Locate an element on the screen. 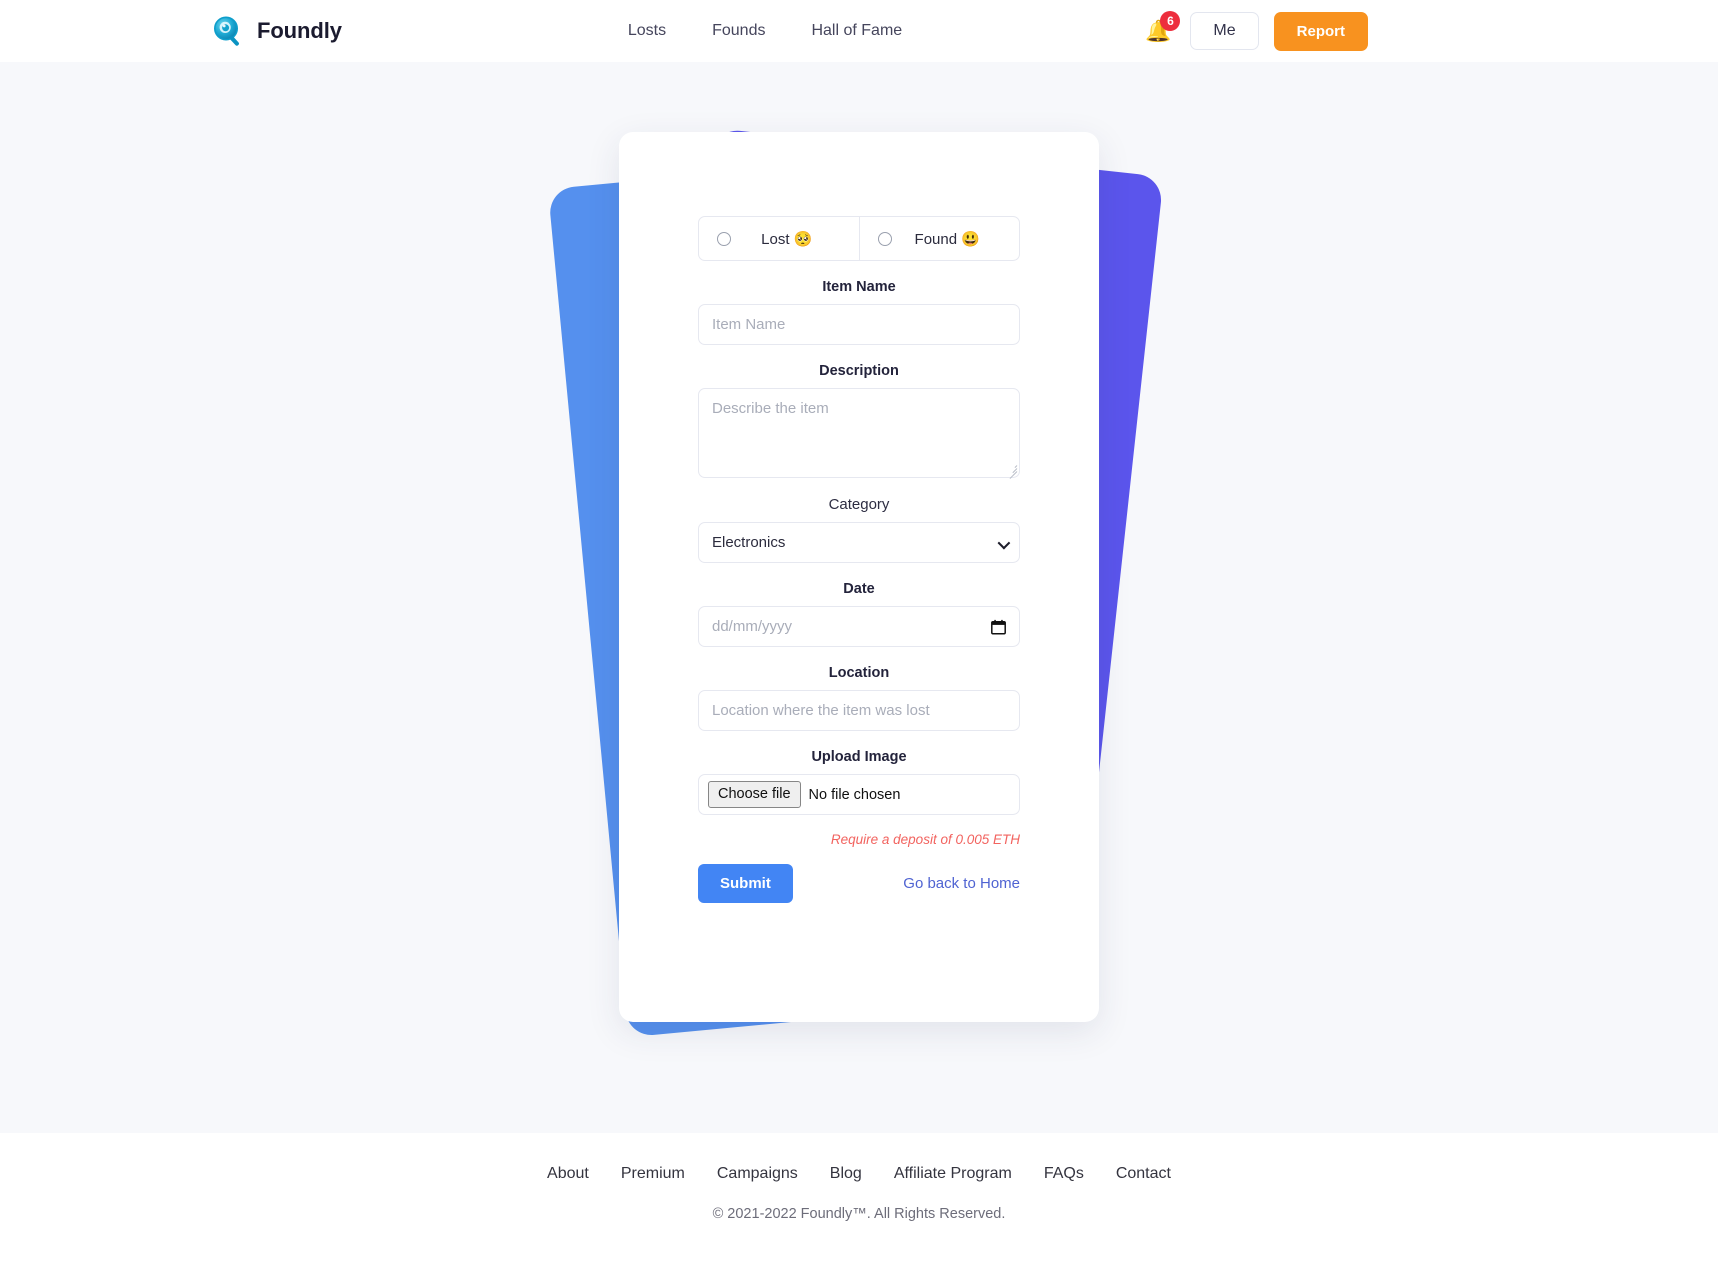 Image resolution: width=1718 pixels, height=1285 pixels. footer-link-contact: Contact is located at coordinates (1143, 1174).